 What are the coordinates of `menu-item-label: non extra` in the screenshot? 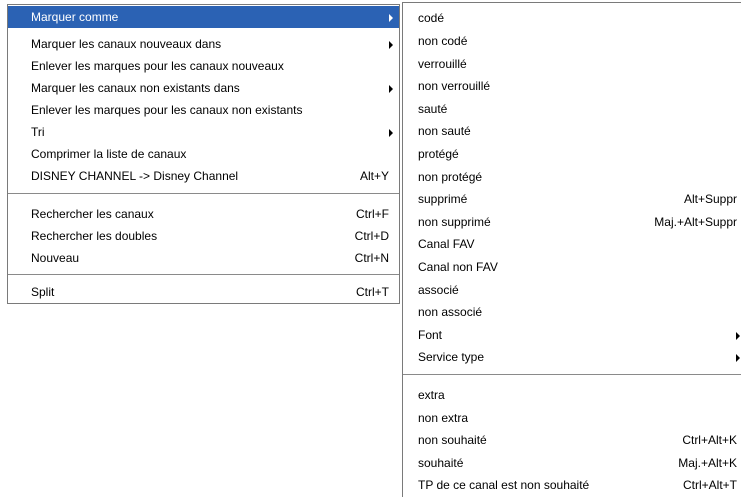 It's located at (443, 418).